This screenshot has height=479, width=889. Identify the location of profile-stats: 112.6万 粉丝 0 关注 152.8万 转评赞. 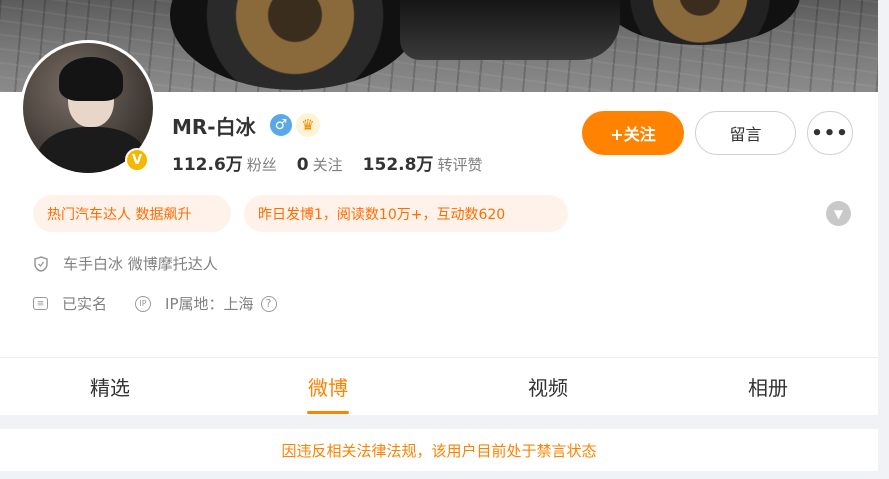
(327, 162).